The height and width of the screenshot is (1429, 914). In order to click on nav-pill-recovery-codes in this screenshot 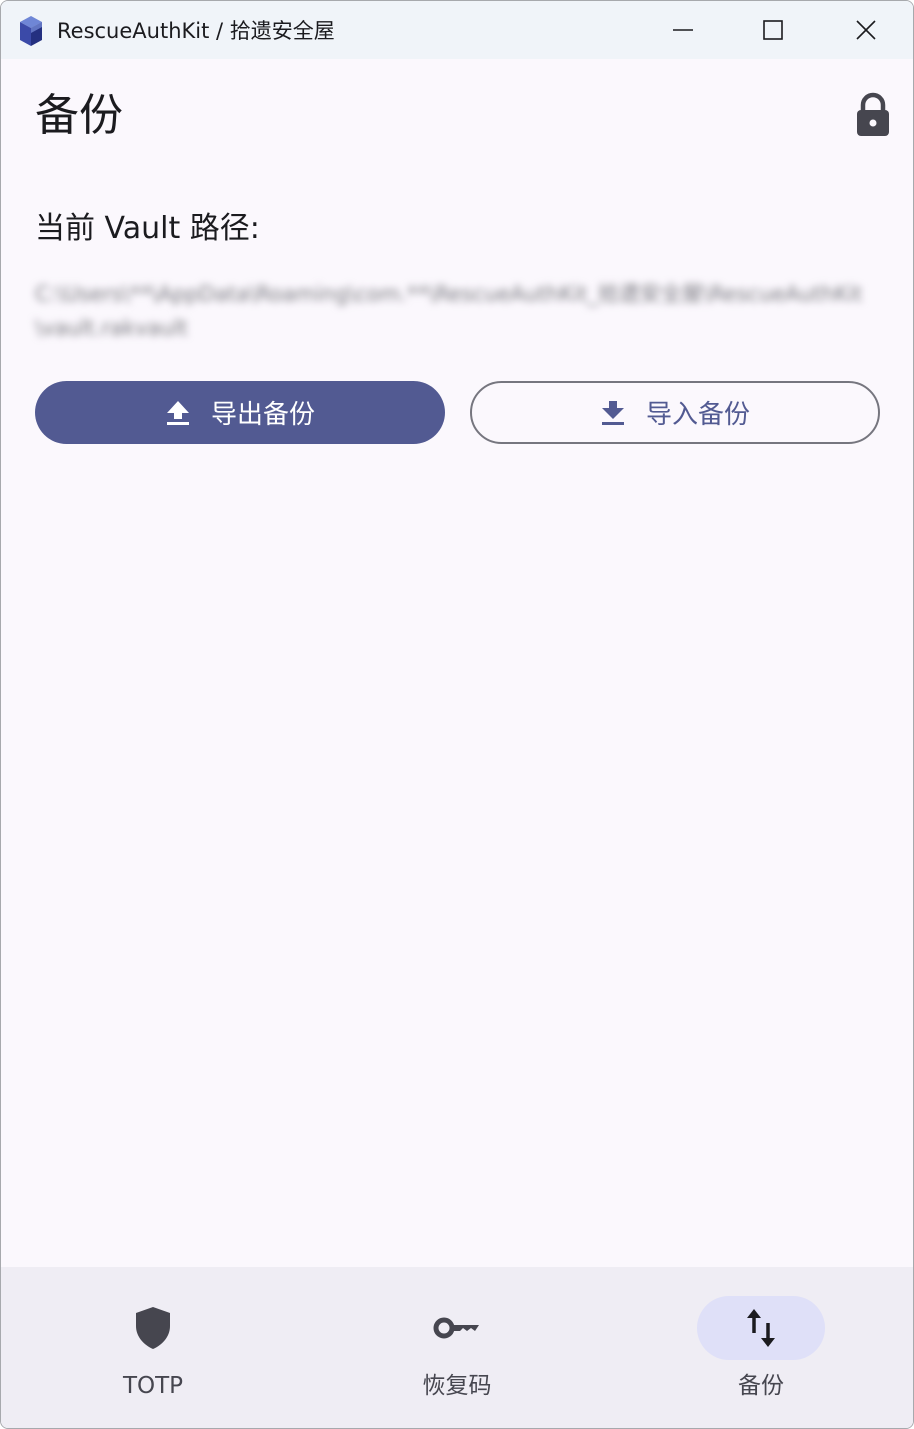, I will do `click(457, 1328)`.